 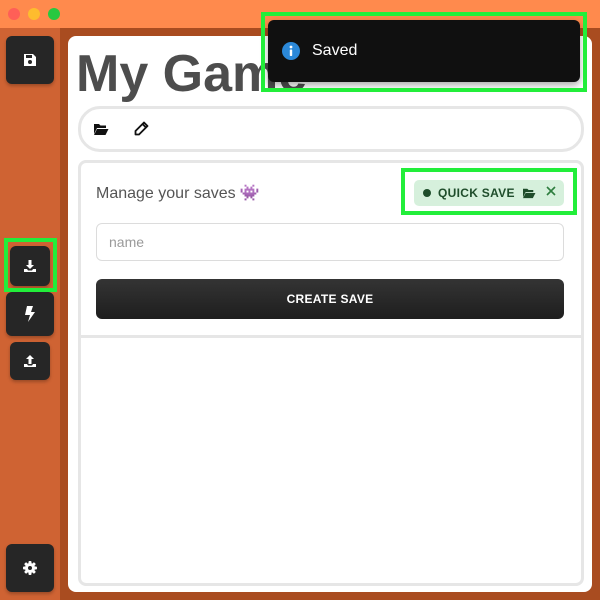 I want to click on lightning-bolt-icon, so click(x=30, y=314).